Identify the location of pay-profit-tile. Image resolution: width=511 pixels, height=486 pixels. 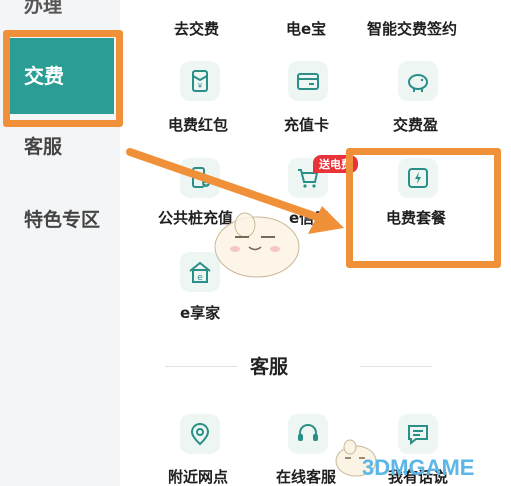
(418, 81).